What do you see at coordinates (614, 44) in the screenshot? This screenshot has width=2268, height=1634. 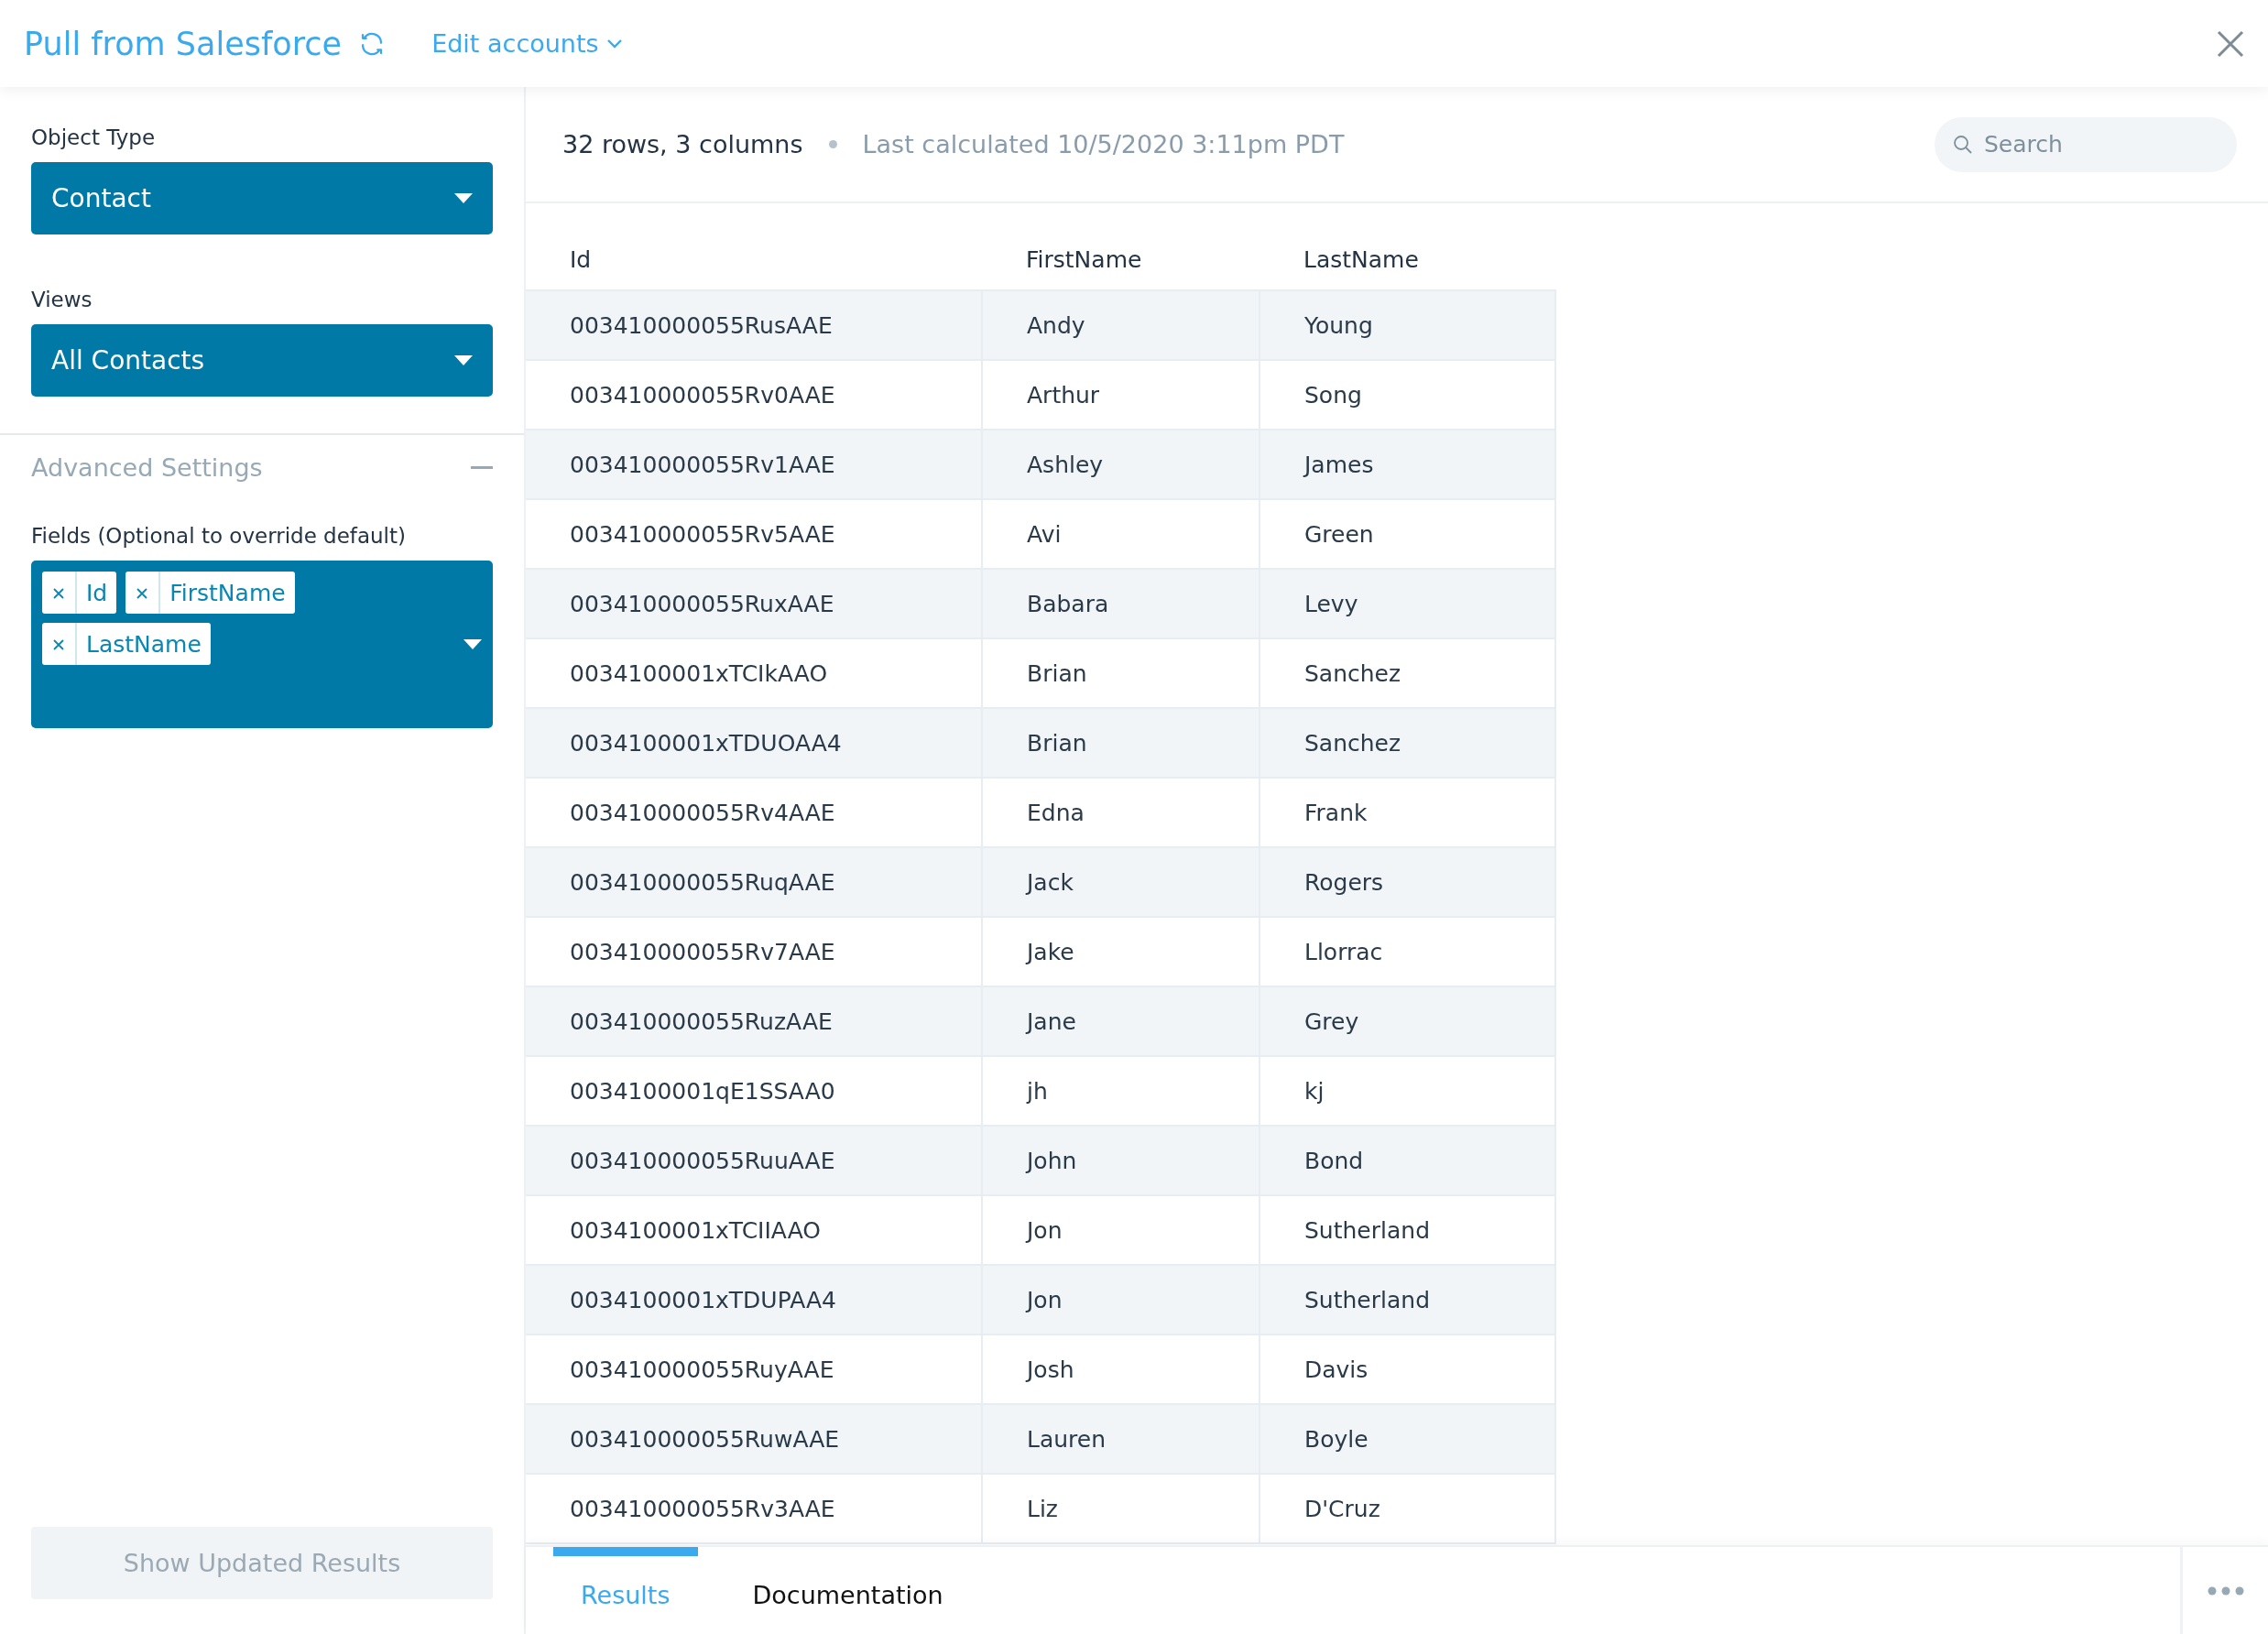 I see `chevron-down-icon` at bounding box center [614, 44].